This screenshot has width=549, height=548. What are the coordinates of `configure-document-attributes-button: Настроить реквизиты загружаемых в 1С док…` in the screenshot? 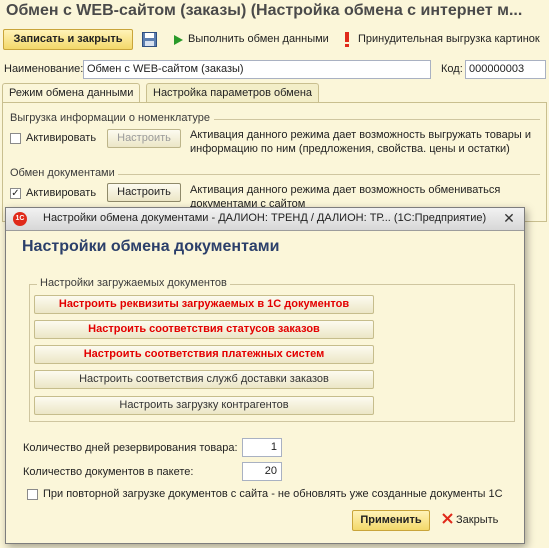 It's located at (204, 304).